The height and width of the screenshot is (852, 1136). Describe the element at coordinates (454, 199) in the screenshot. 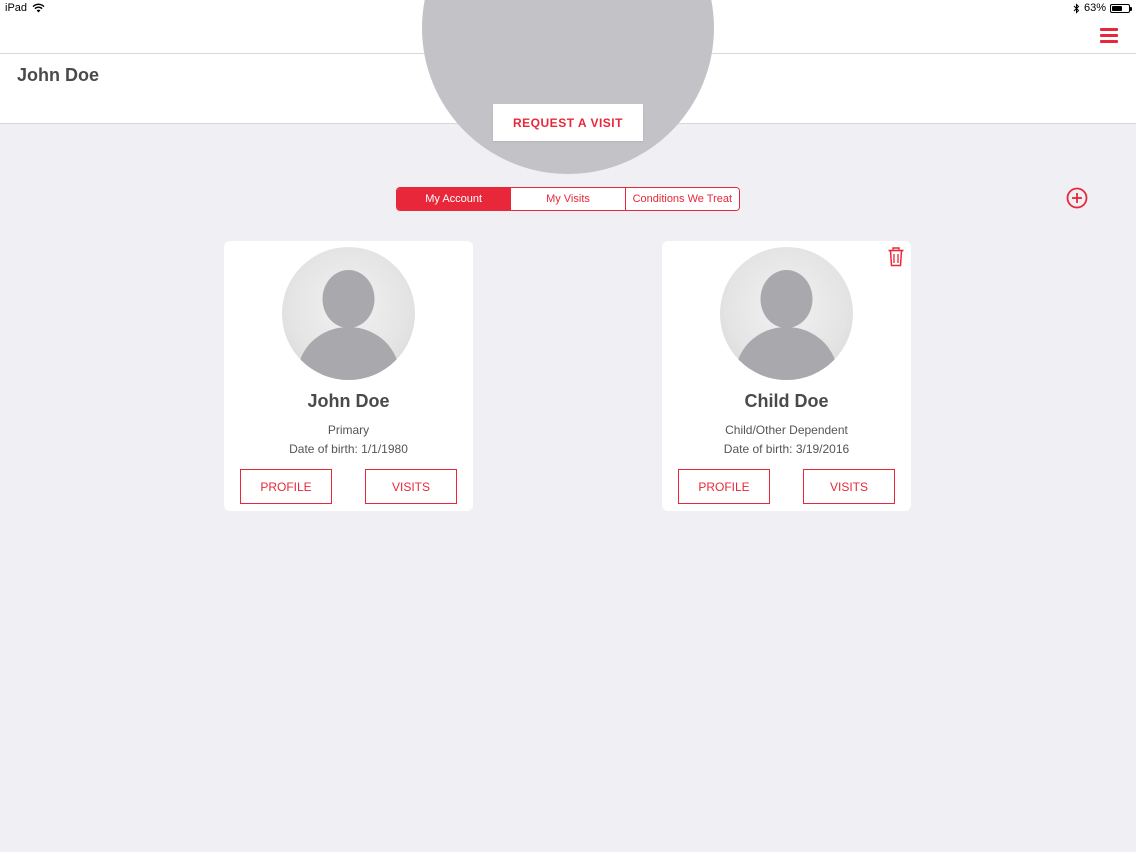

I see `tab-my-account: My Account` at that location.